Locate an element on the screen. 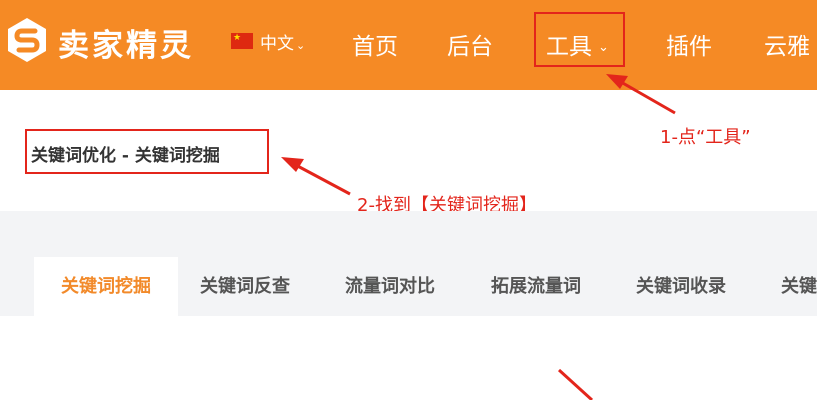 The height and width of the screenshot is (400, 817). tab-keyword-mining: 关键词挖掘 is located at coordinates (106, 286).